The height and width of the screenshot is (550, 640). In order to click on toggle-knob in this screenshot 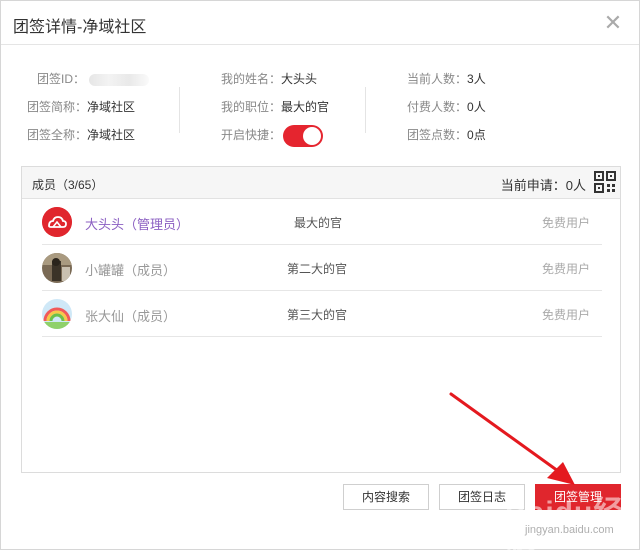, I will do `click(312, 135)`.